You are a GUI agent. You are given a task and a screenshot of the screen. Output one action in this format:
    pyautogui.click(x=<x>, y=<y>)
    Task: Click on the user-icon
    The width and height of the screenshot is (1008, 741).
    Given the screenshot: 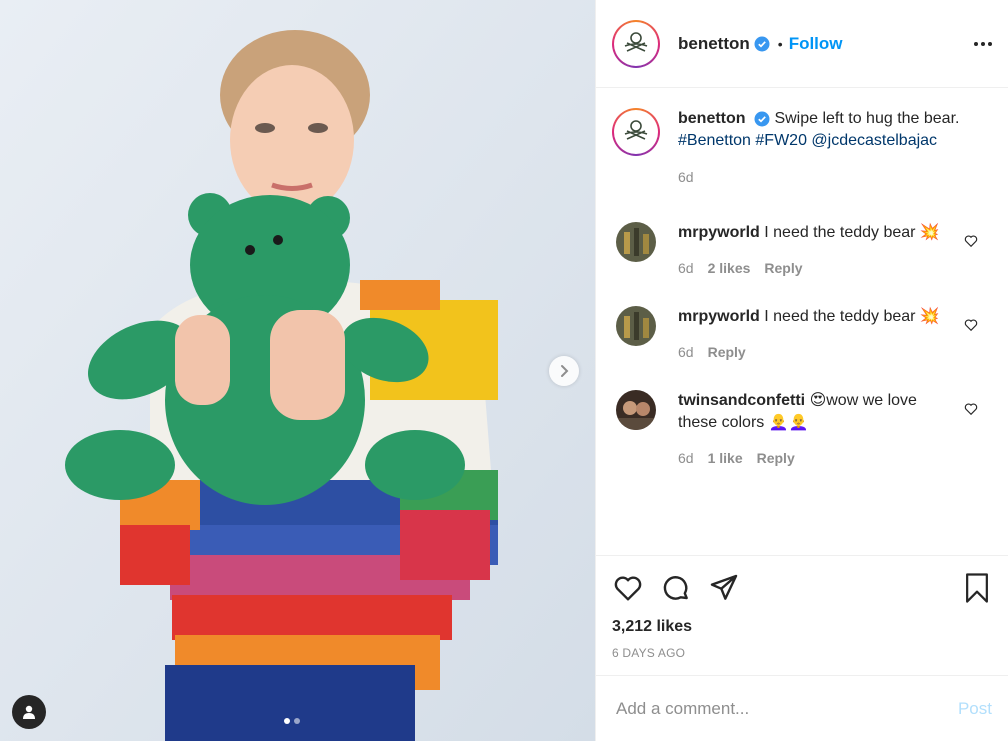 What is the action you would take?
    pyautogui.click(x=29, y=712)
    